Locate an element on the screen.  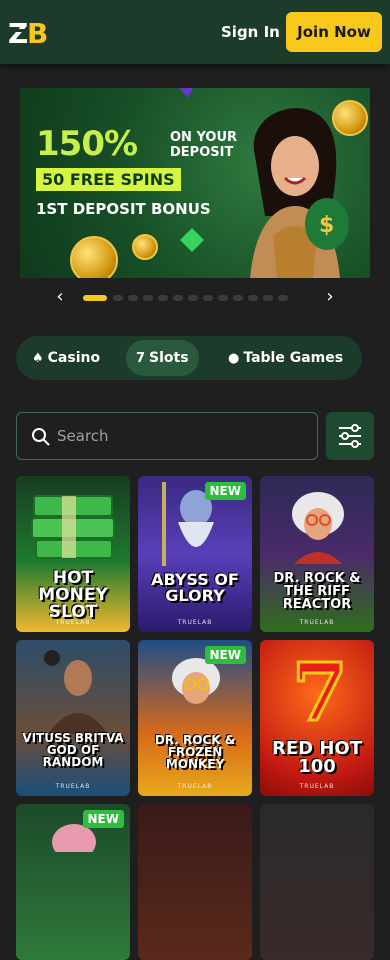
top-bar: Z B Sign In Join Now is located at coordinates (195, 32).